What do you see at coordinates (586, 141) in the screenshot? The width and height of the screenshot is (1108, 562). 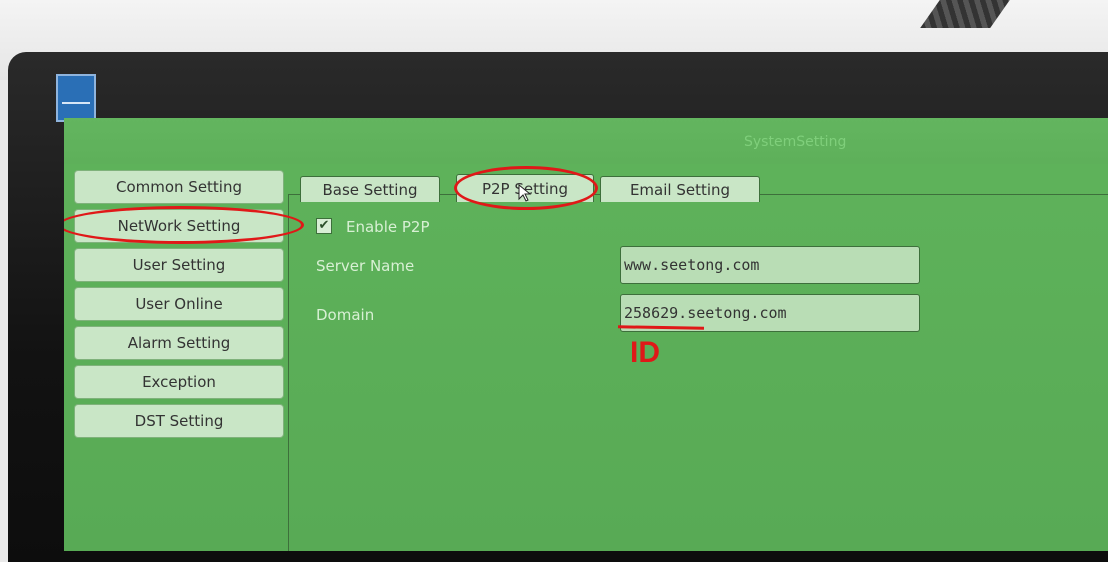 I see `title-bar` at bounding box center [586, 141].